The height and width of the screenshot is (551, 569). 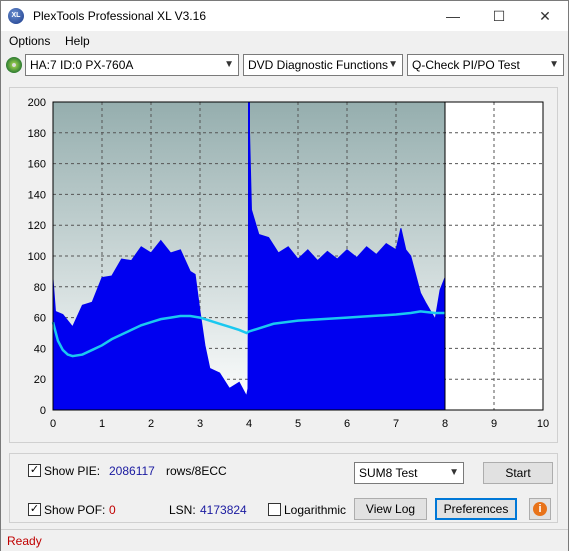 I want to click on menu-bar: Options Help, so click(x=284, y=41).